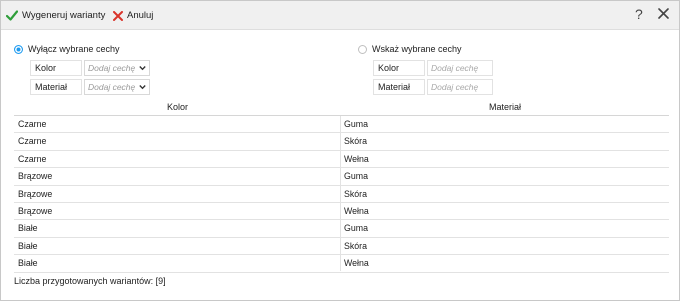  Describe the element at coordinates (12, 15) in the screenshot. I see `checkmark-icon` at that location.